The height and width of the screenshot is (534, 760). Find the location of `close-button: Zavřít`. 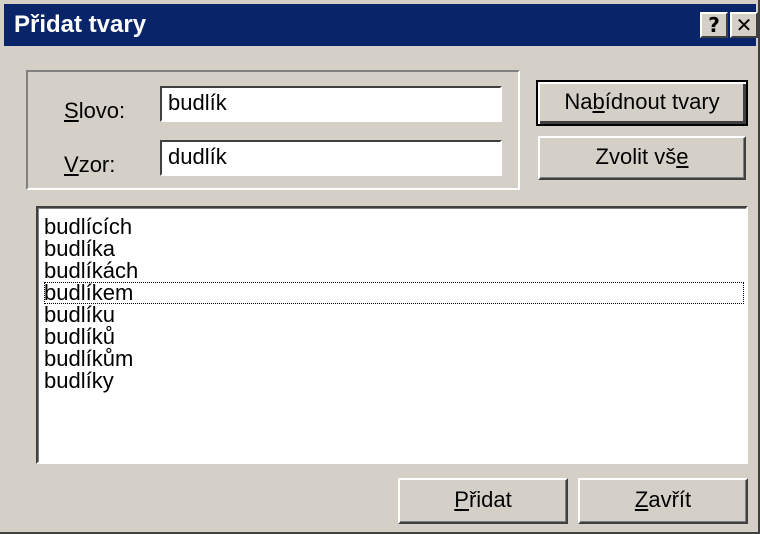

close-button: Zavřít is located at coordinates (663, 501).